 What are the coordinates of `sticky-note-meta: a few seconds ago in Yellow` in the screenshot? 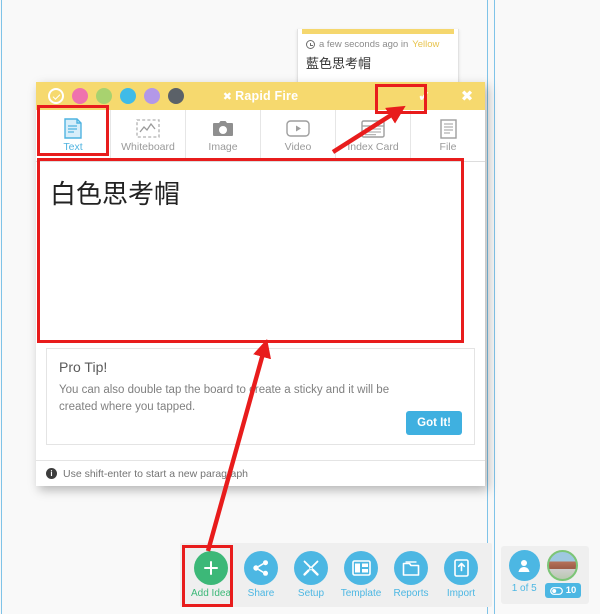 It's located at (378, 42).